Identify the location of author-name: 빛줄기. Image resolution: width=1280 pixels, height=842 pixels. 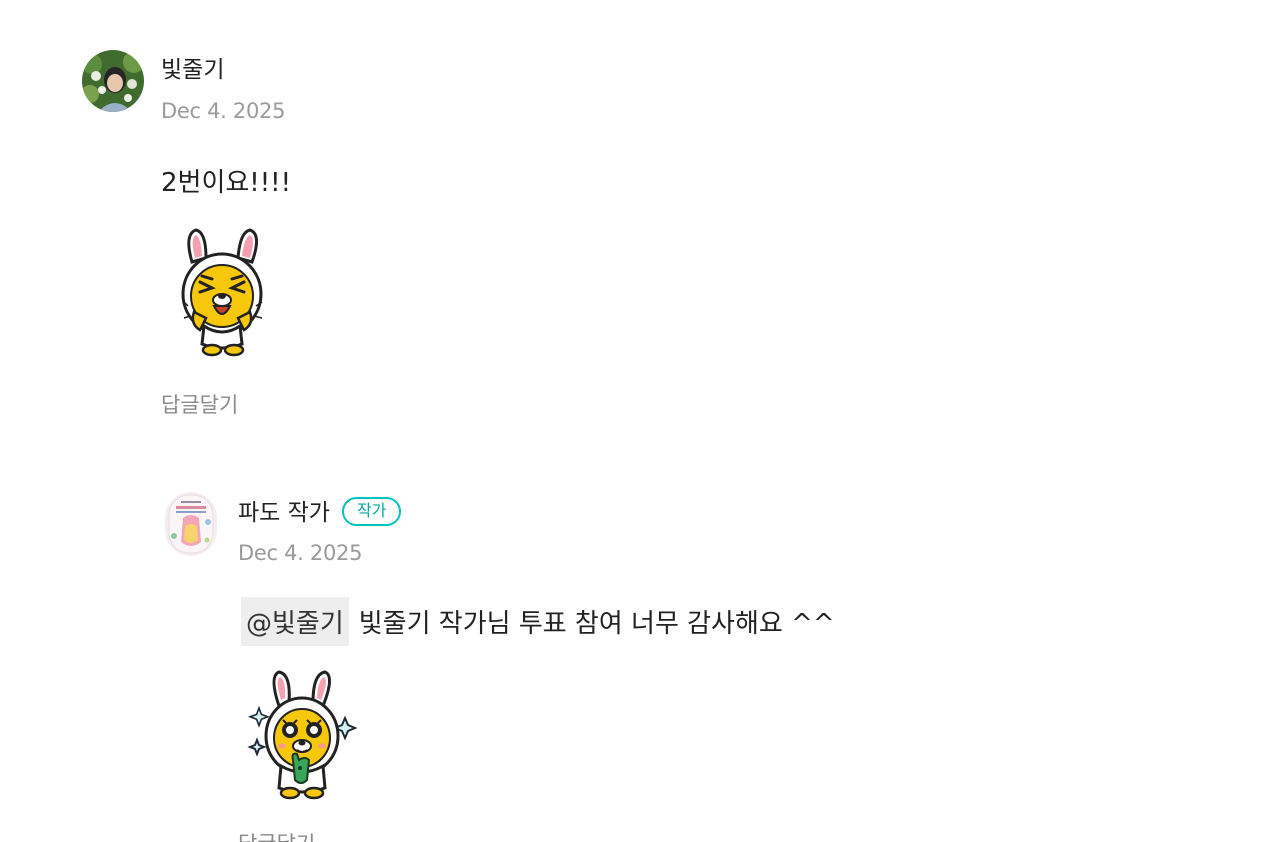
(192, 70).